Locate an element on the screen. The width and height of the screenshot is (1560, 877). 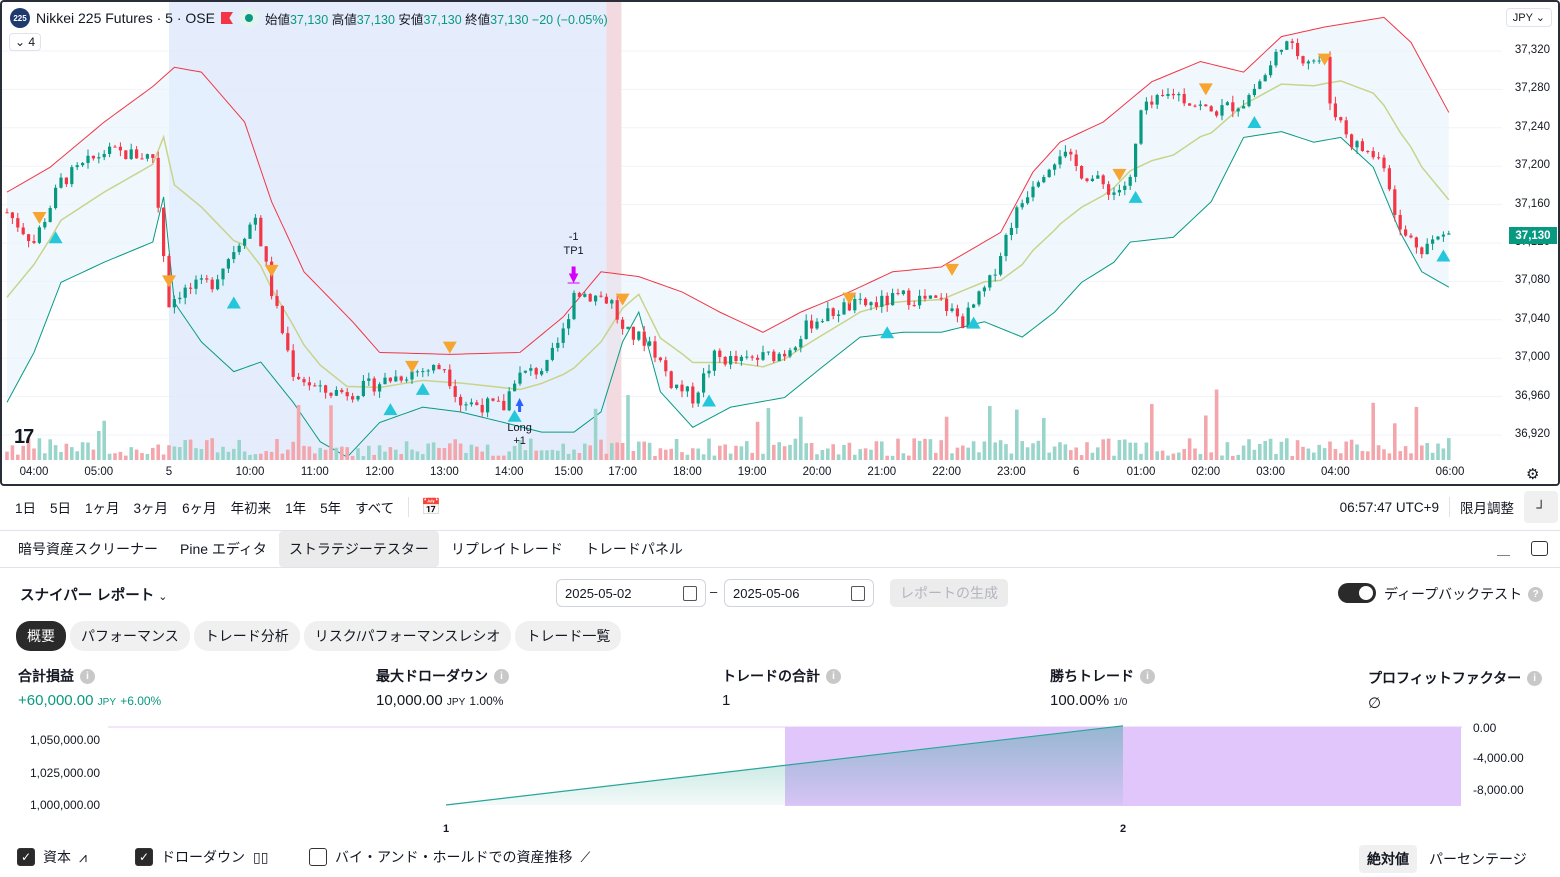
settings-gear-icon: ⚙ is located at coordinates (1532, 474).